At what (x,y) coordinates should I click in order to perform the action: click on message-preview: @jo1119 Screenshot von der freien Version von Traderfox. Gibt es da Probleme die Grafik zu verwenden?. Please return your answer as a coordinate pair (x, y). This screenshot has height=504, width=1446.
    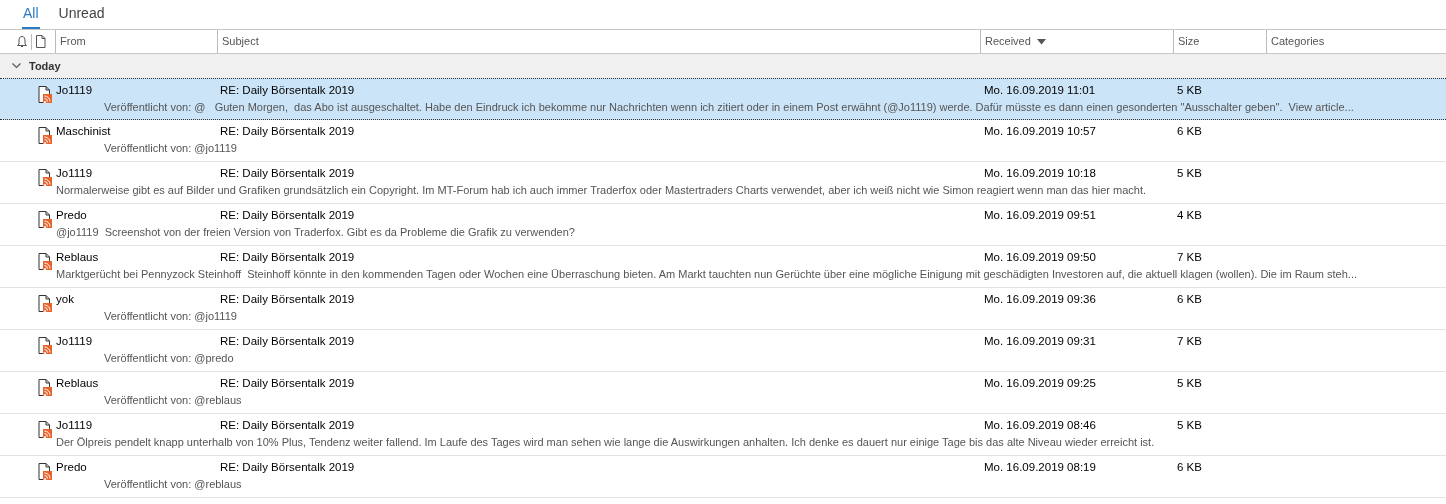
    Looking at the image, I should click on (315, 232).